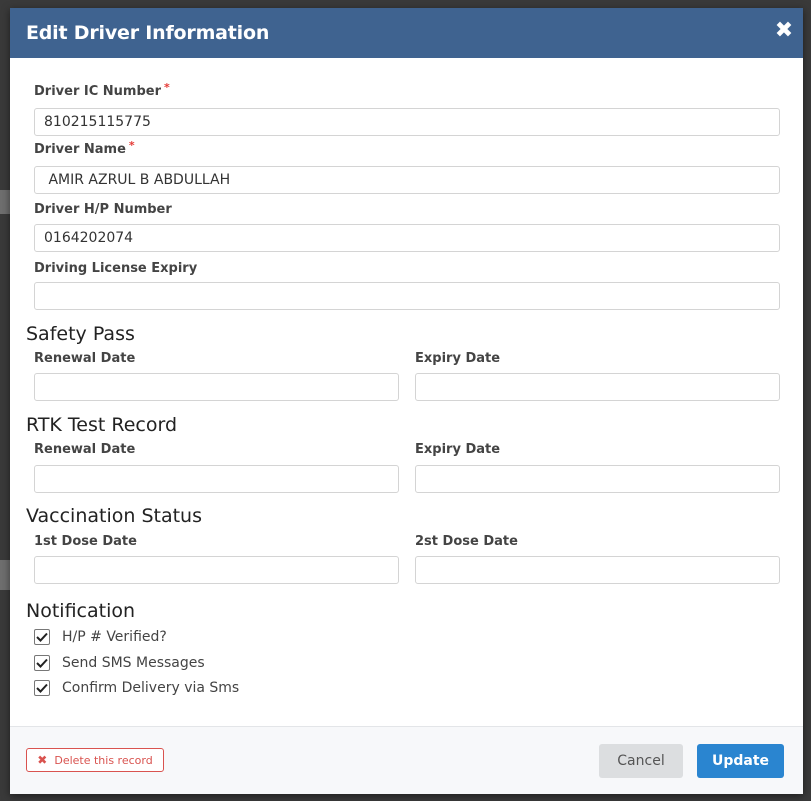 The width and height of the screenshot is (811, 801). I want to click on rtk-test-heading: RTK Test Record, so click(102, 425).